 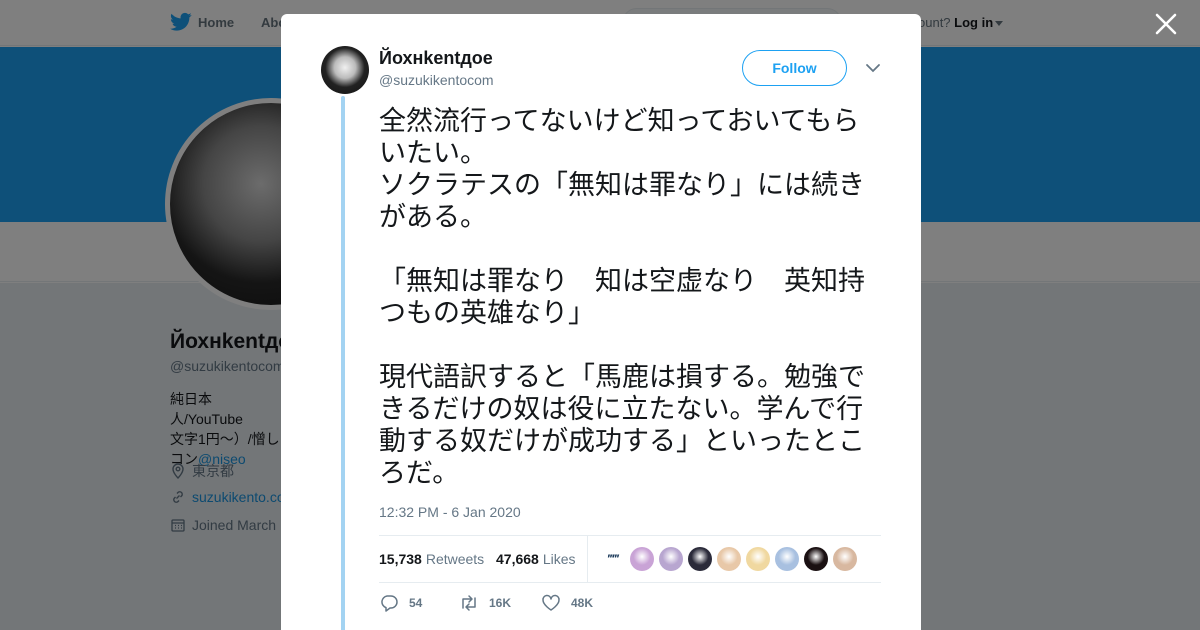 I want to click on retweet-count: 16K, so click(x=500, y=603).